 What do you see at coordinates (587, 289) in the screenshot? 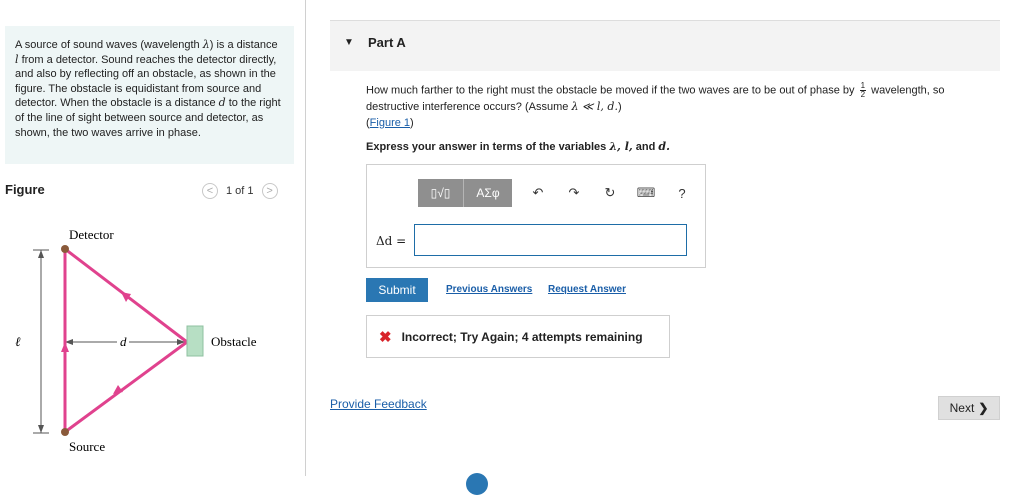
I see `request-answer-link: Request Answer` at bounding box center [587, 289].